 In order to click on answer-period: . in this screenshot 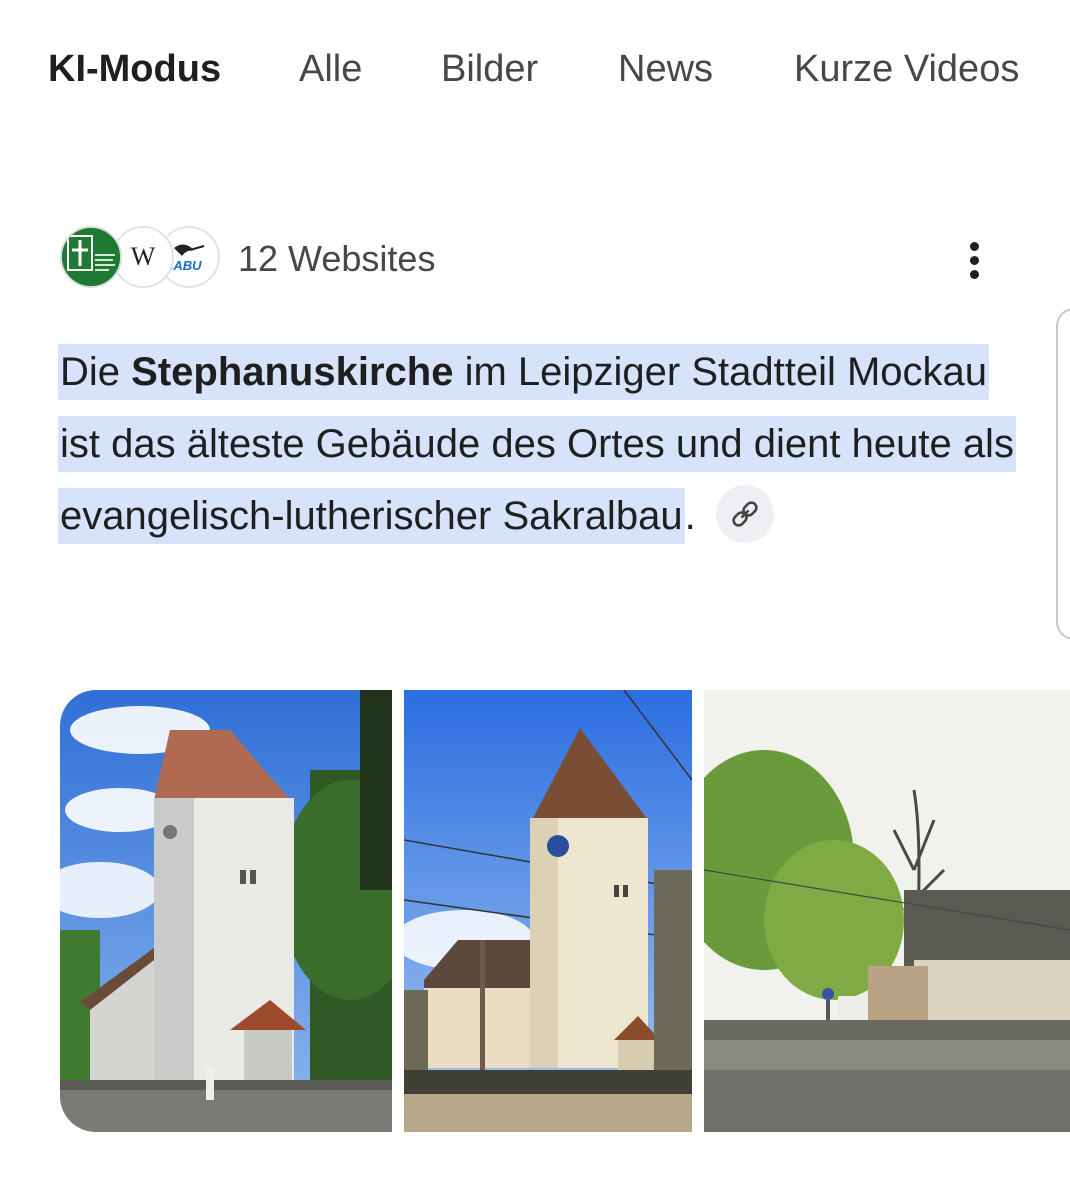, I will do `click(690, 516)`.